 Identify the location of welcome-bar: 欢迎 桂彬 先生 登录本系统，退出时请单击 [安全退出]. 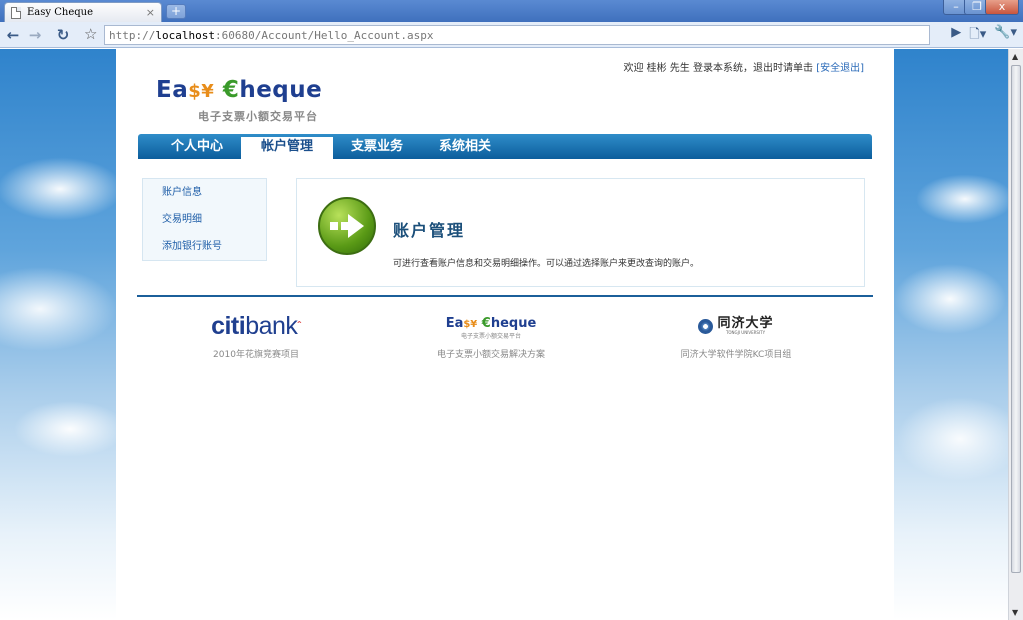
(743, 66).